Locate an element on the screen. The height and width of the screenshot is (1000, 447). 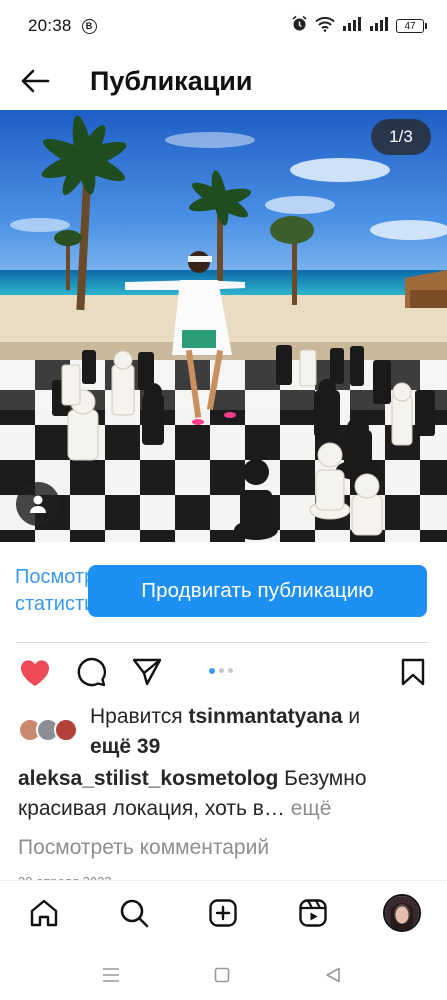
likers-avatars is located at coordinates (51, 730).